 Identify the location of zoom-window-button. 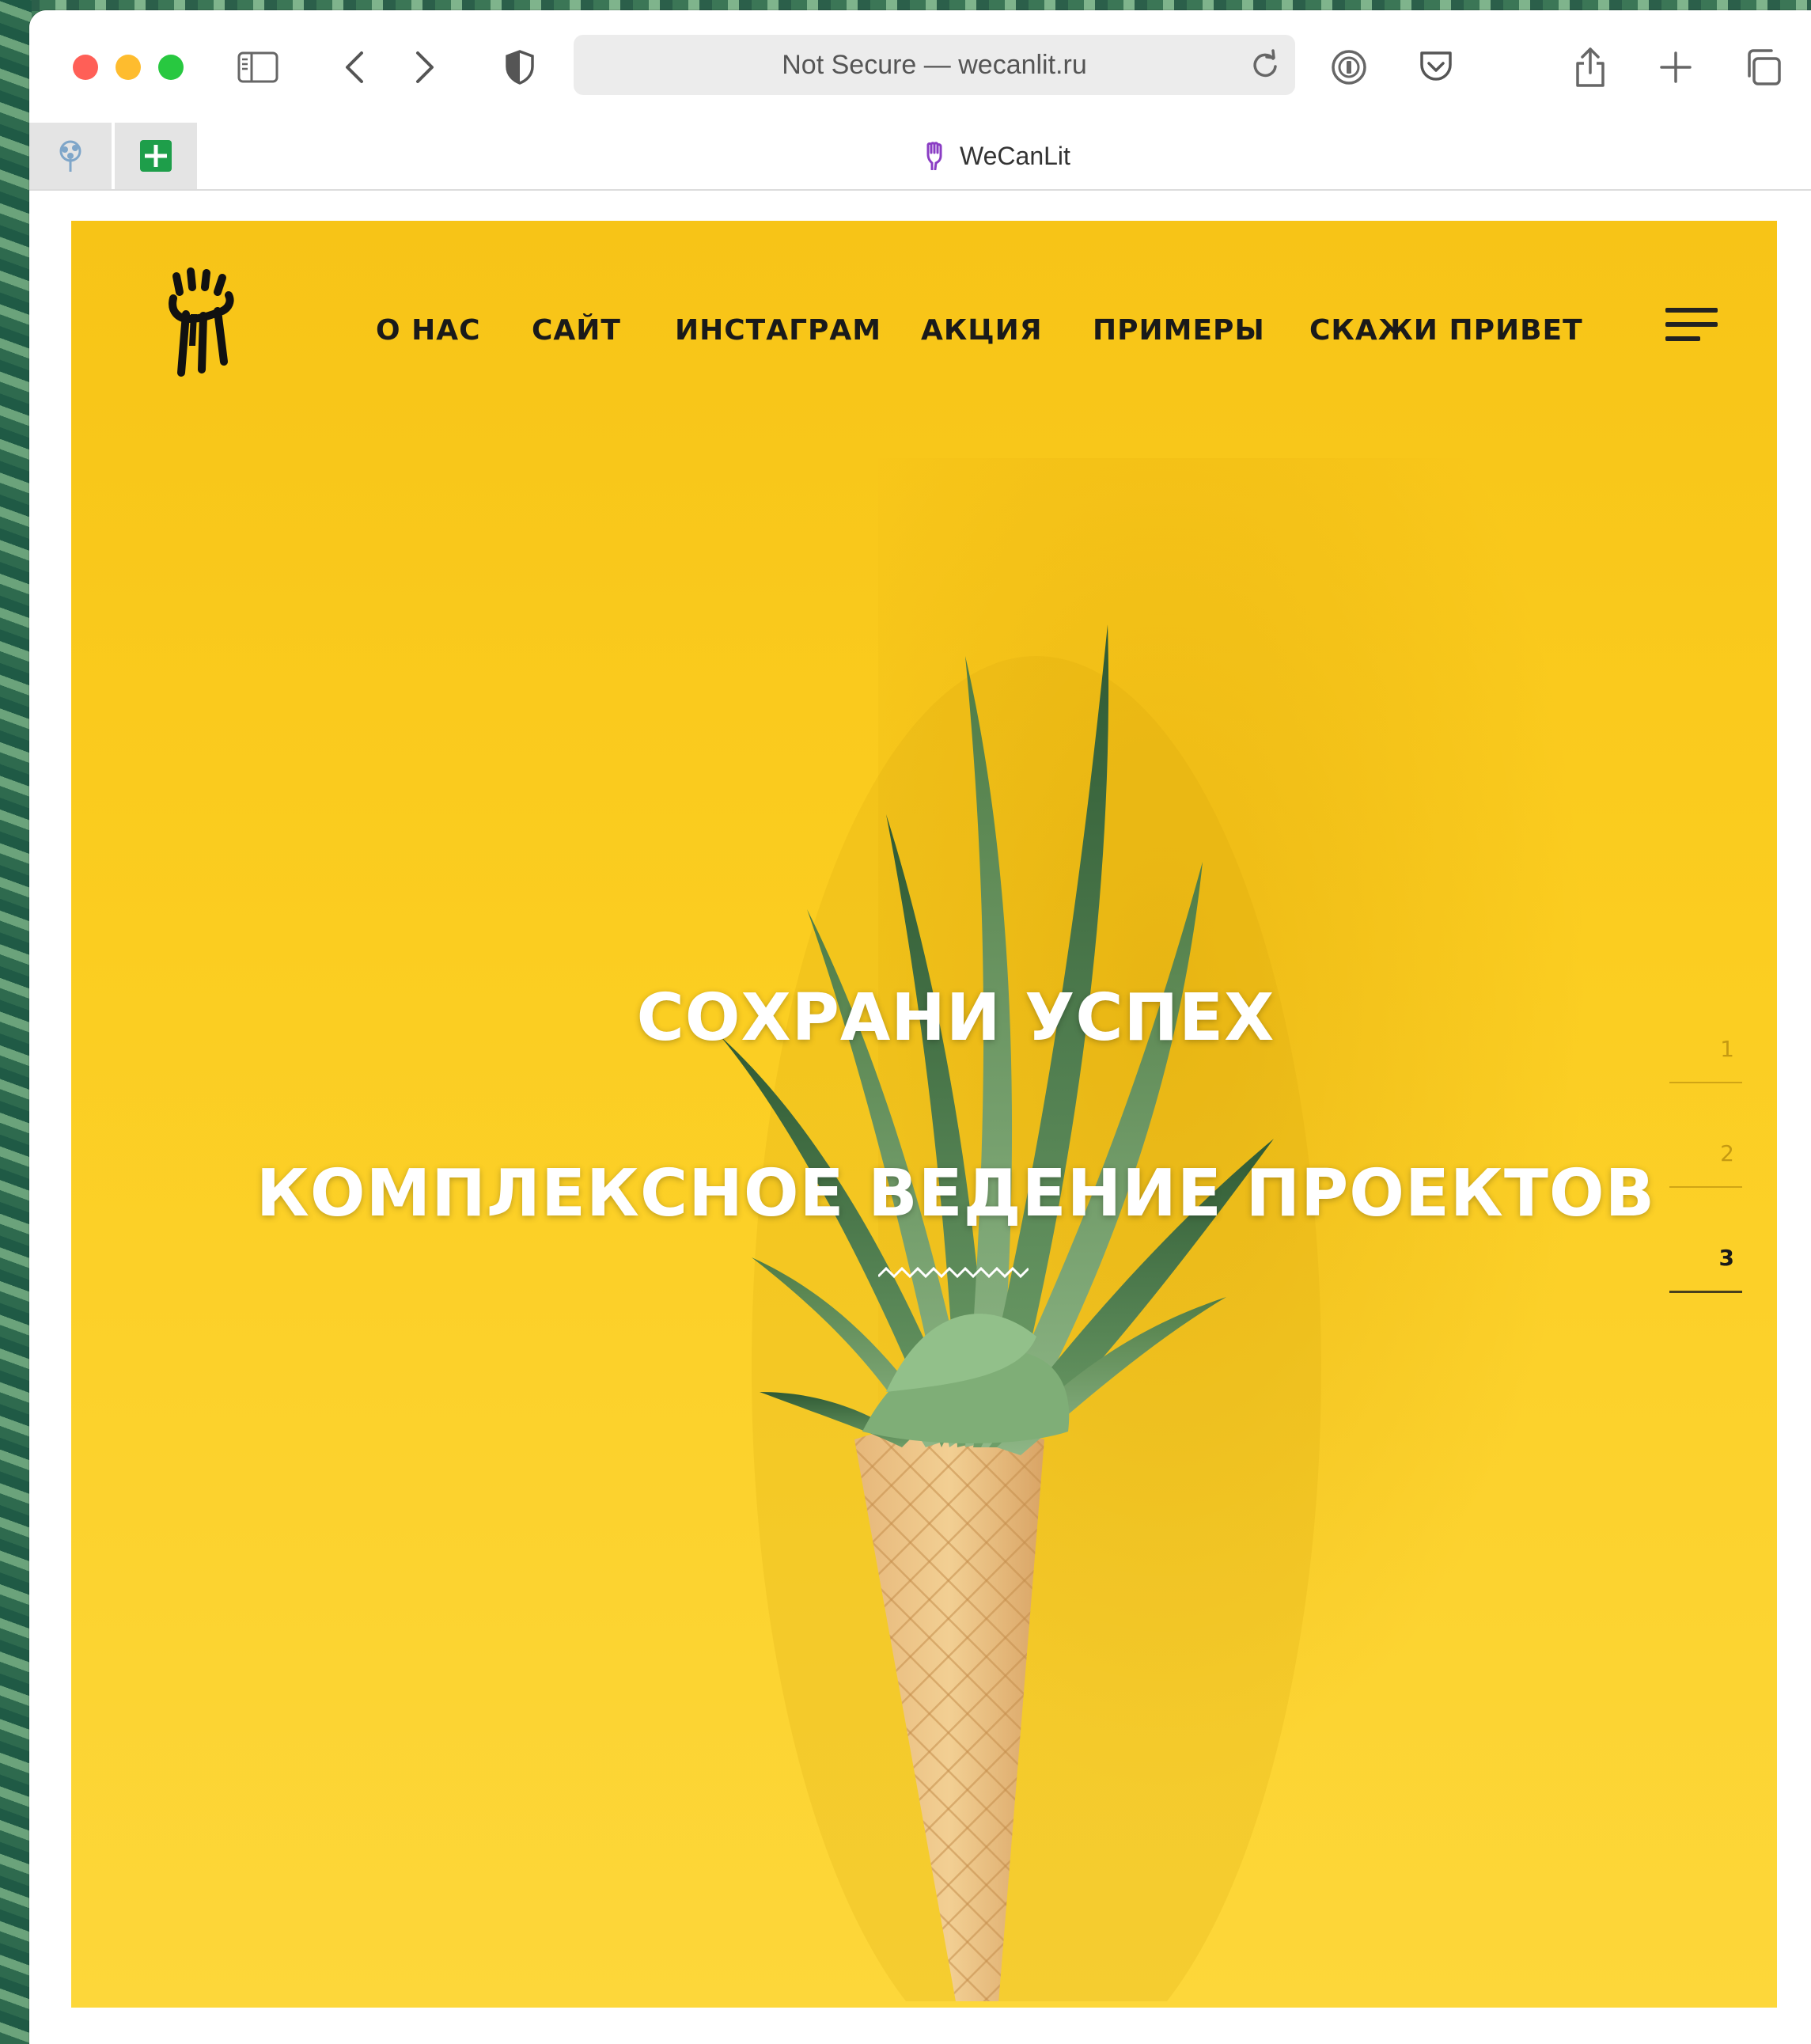
(171, 67).